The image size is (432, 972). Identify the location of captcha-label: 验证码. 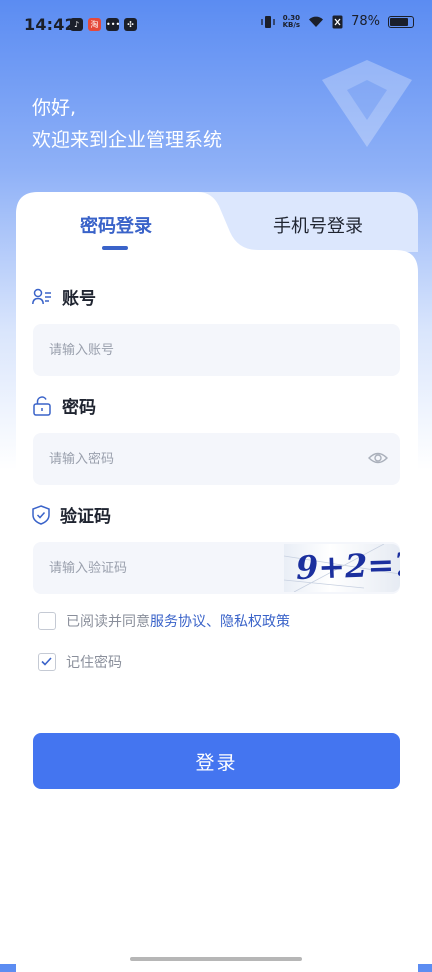
(85, 517).